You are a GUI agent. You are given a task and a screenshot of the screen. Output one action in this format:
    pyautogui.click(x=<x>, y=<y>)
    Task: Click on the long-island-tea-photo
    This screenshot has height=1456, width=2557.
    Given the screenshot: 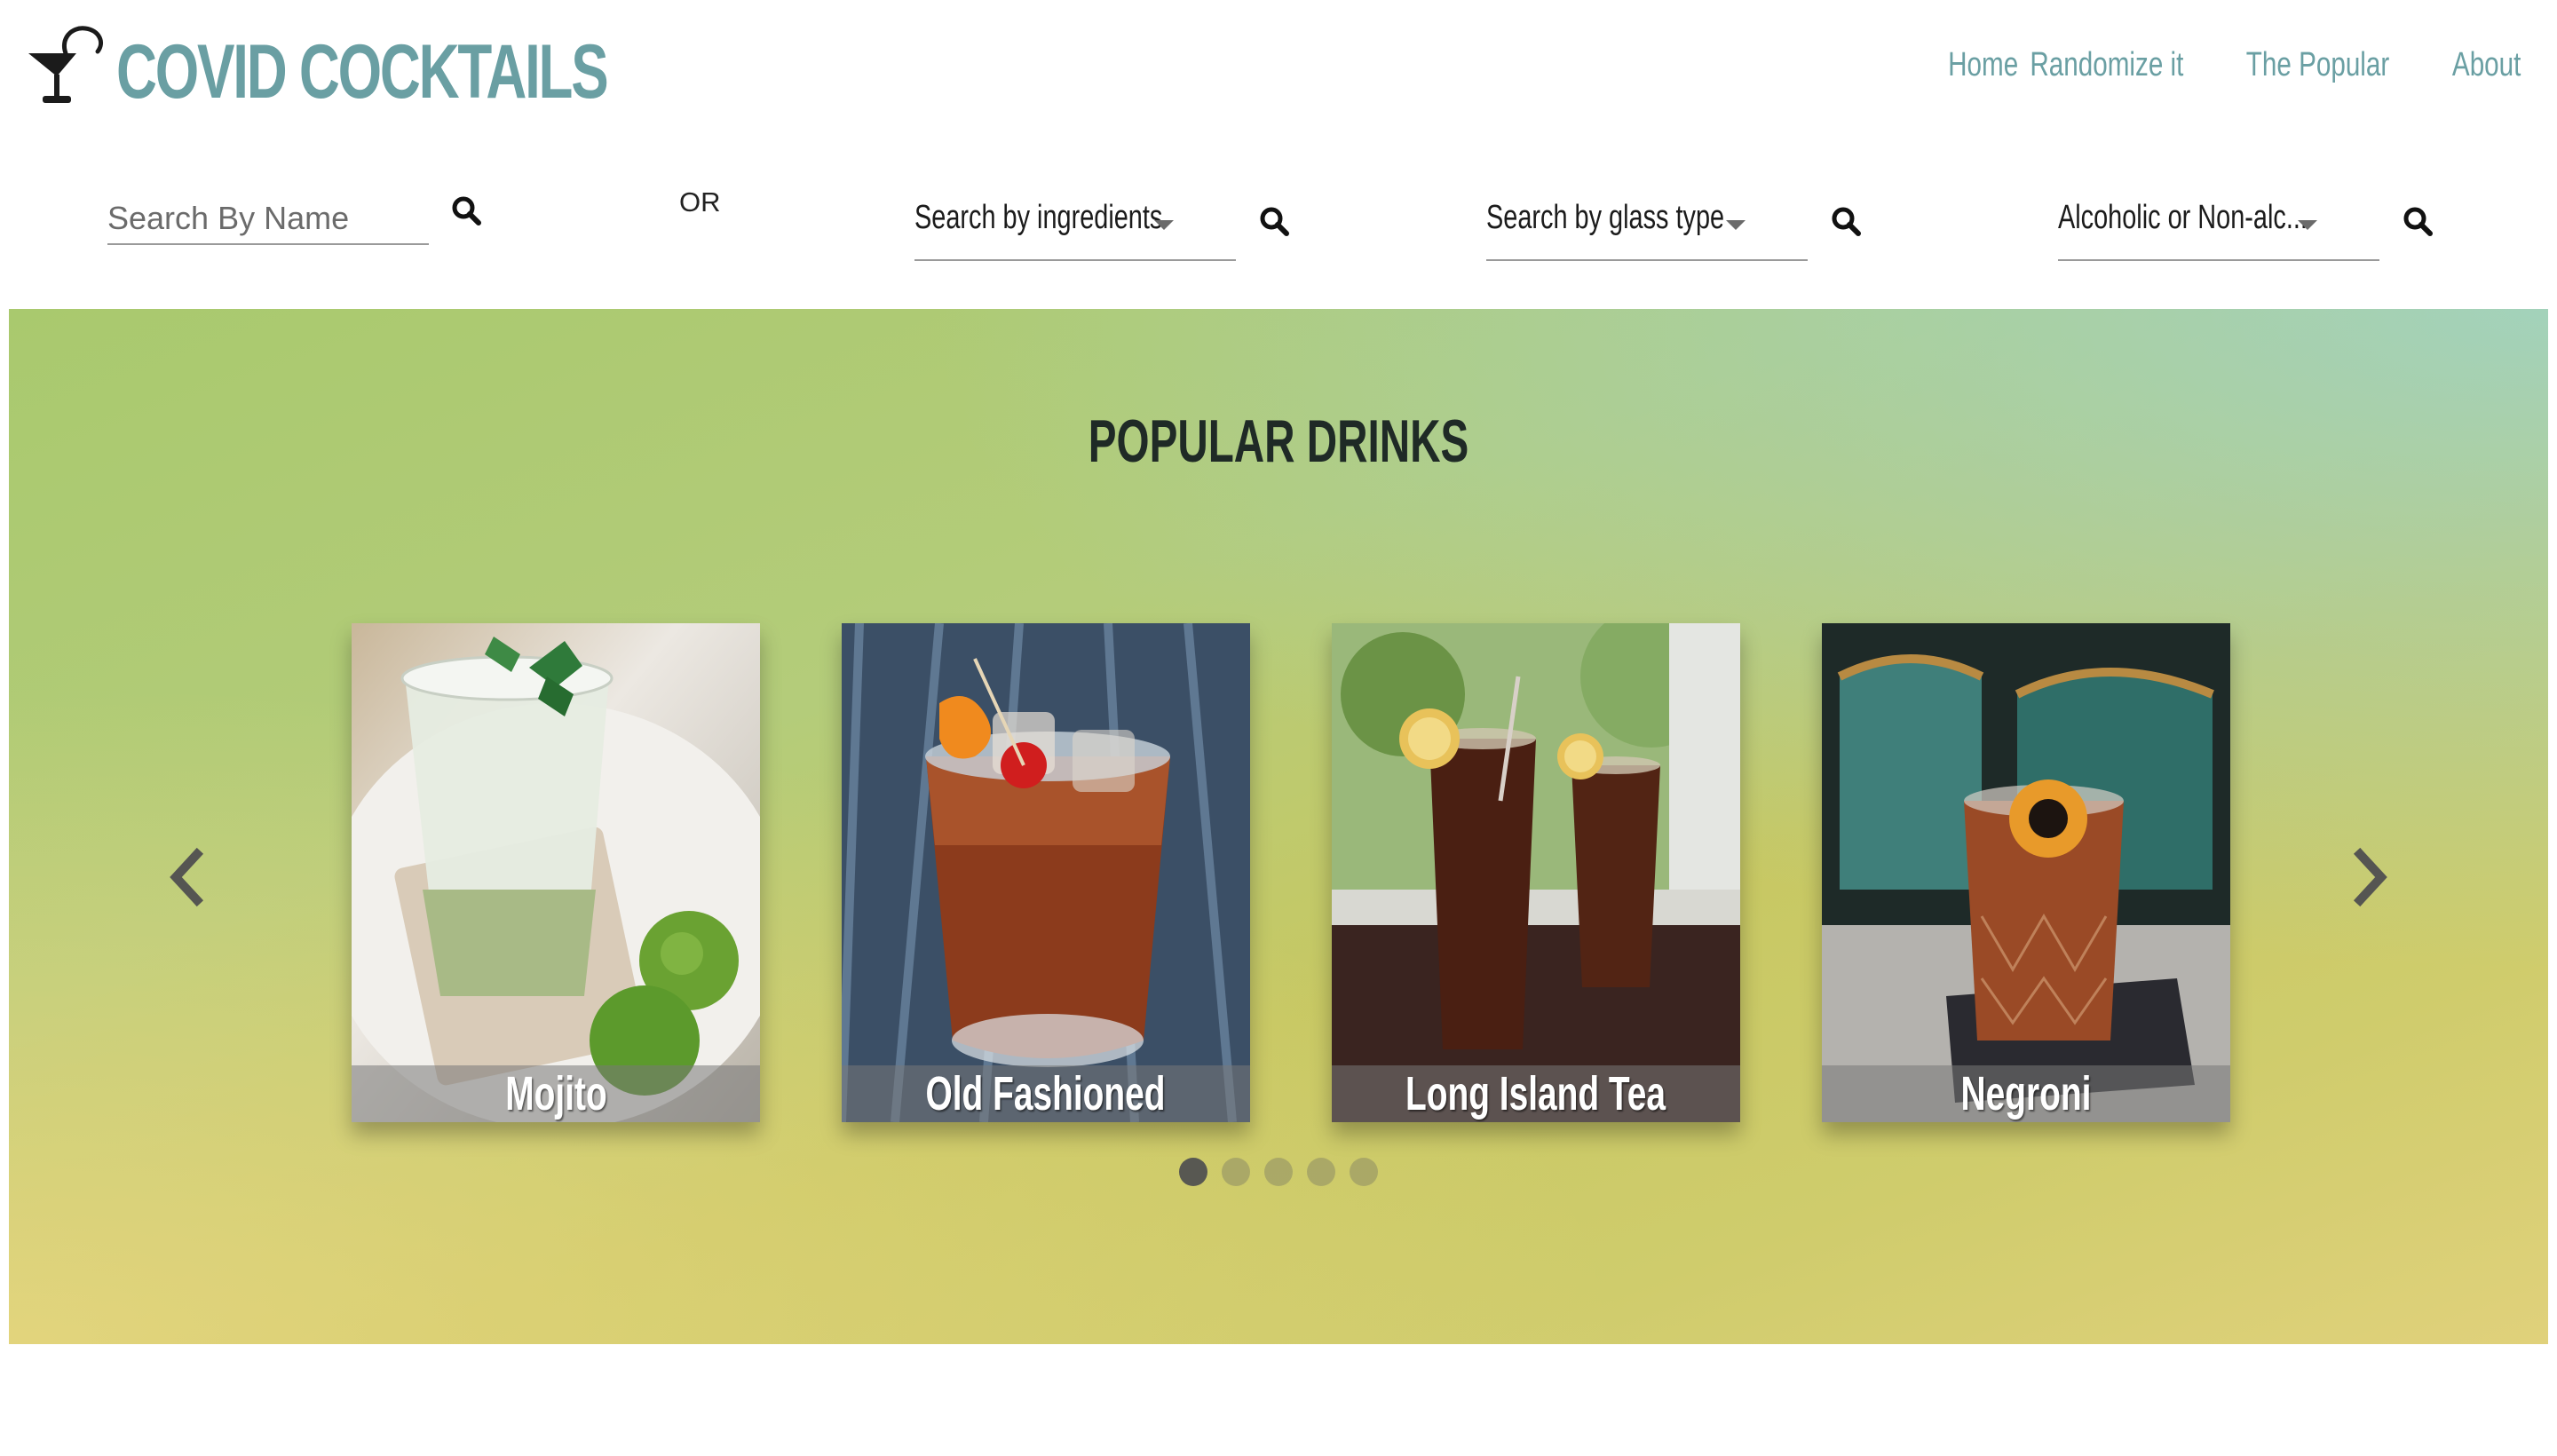 What is the action you would take?
    pyautogui.click(x=1536, y=872)
    